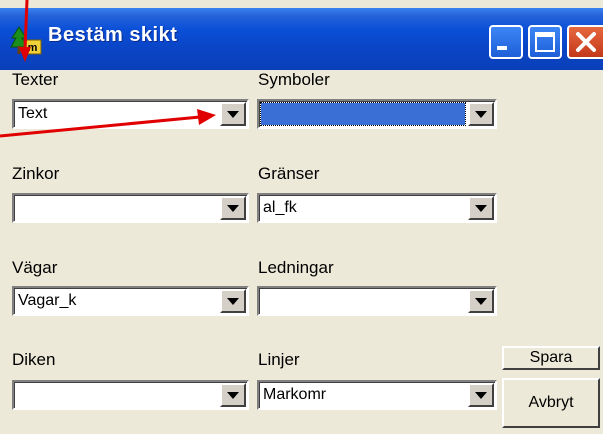 The height and width of the screenshot is (434, 603). I want to click on ledningar-label: Ledningar, so click(296, 267).